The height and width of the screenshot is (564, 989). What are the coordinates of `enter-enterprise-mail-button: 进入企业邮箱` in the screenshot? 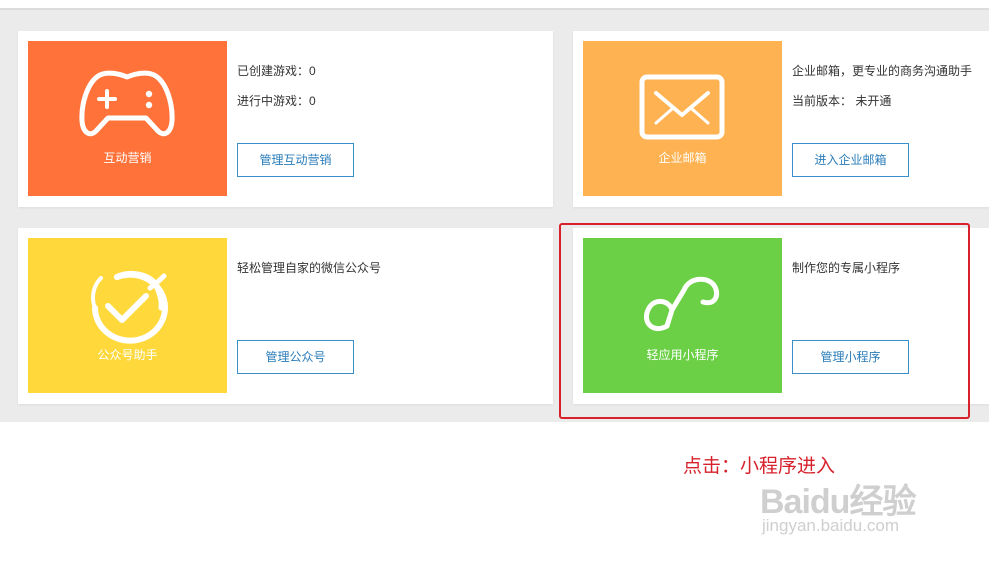 It's located at (850, 160).